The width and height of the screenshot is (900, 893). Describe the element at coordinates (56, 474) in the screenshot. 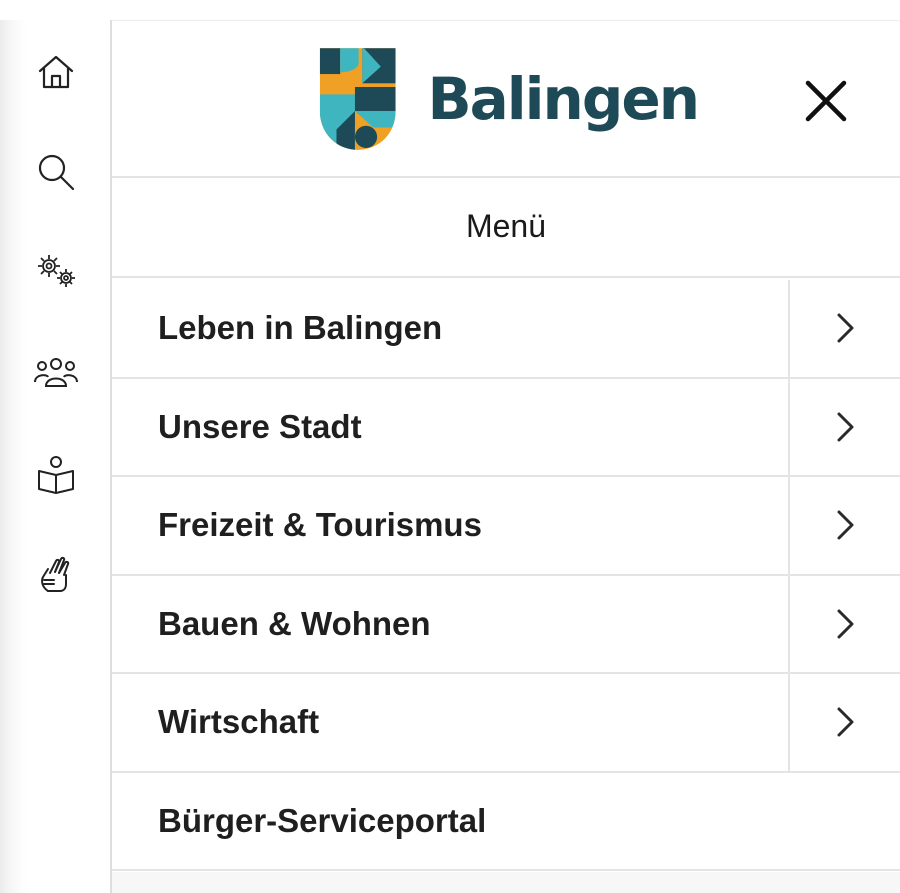

I see `reading-person-icon` at that location.